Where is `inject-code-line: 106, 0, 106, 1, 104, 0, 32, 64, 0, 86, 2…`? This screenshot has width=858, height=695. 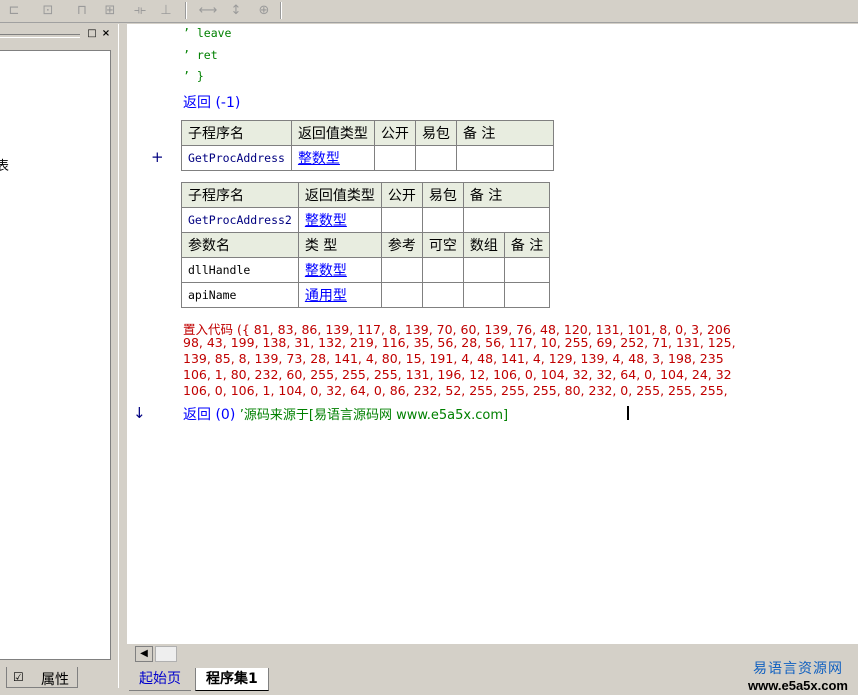
inject-code-line: 106, 0, 106, 1, 104, 0, 32, 64, 0, 86, 2… is located at coordinates (455, 390).